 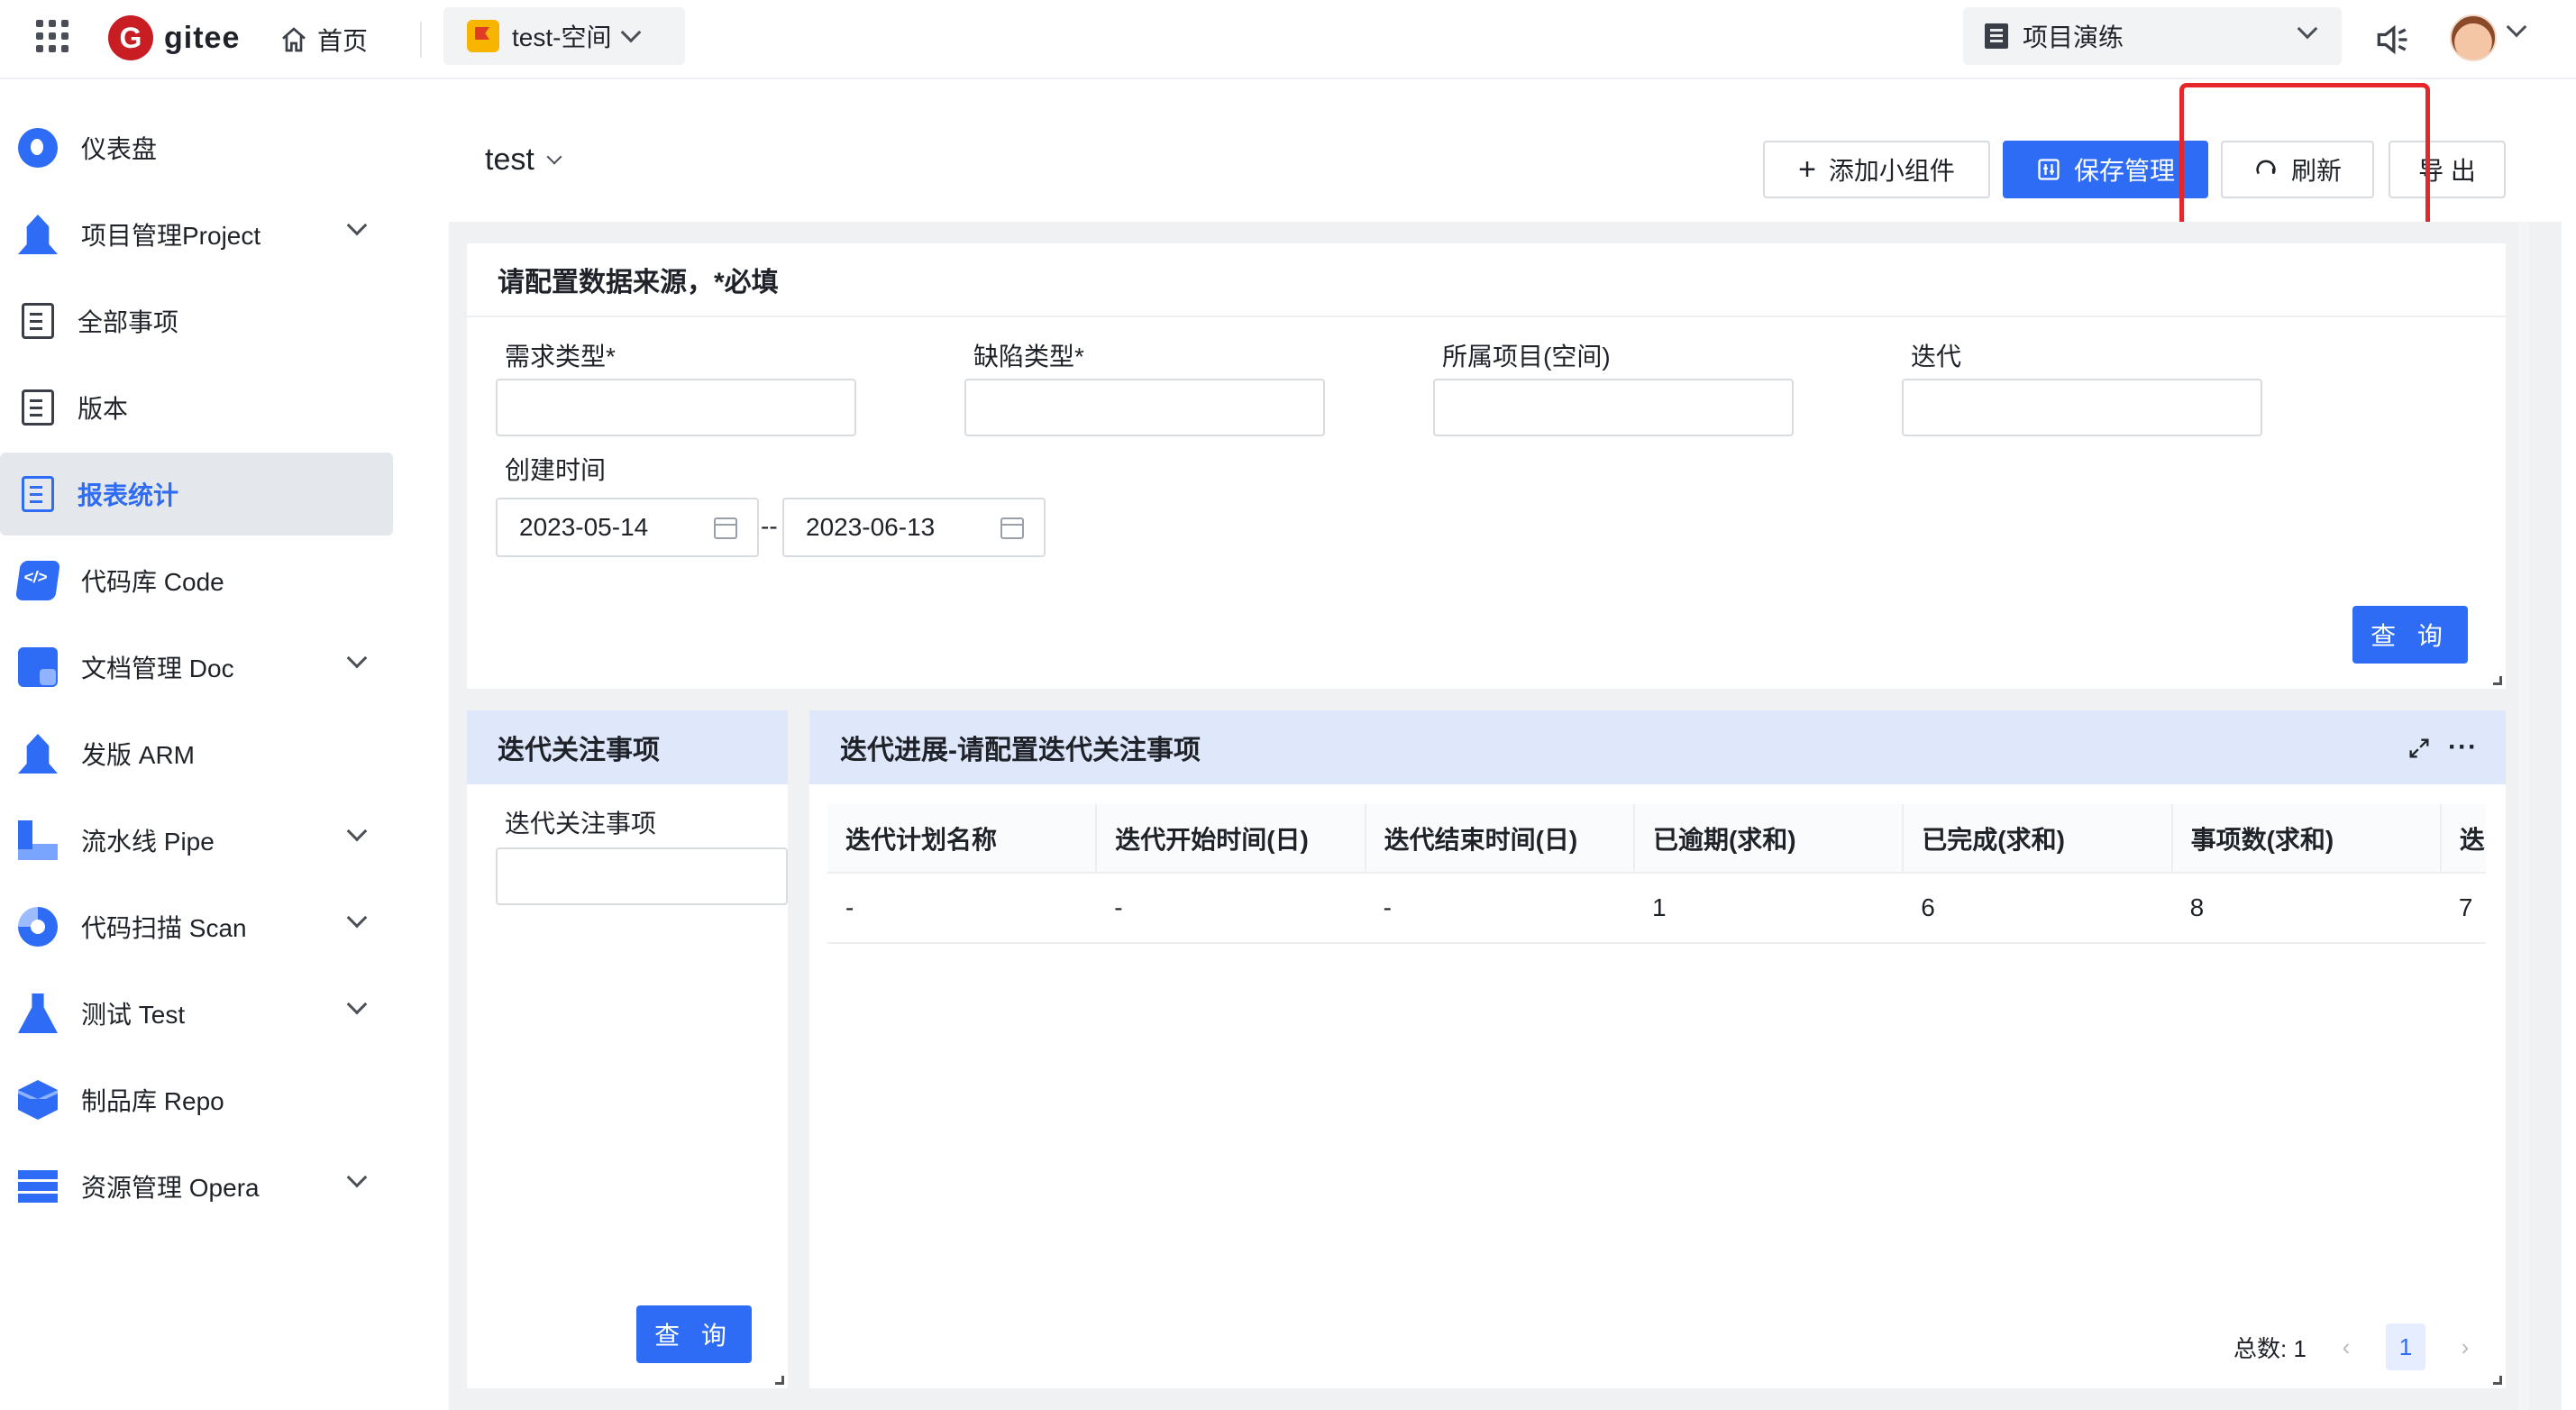 I want to click on column-header: 已逾期(求和), so click(x=1768, y=839).